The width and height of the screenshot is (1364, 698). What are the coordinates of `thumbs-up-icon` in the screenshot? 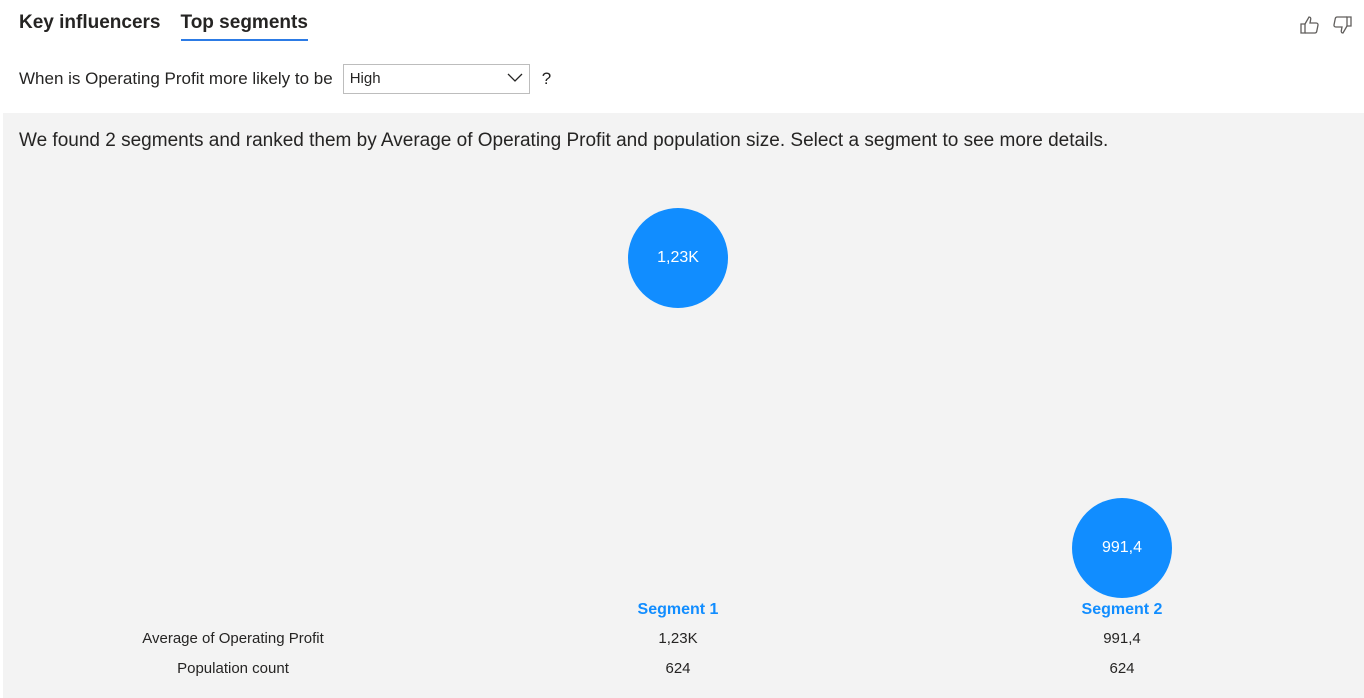 It's located at (1310, 25).